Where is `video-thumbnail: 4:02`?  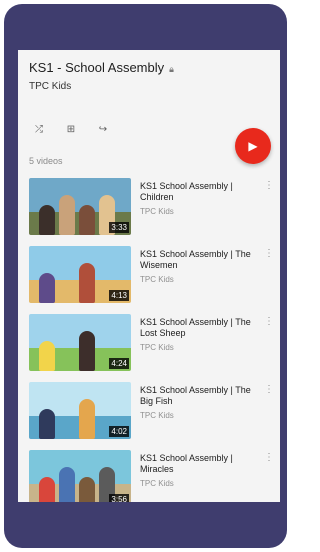
video-thumbnail: 4:02 is located at coordinates (80, 410).